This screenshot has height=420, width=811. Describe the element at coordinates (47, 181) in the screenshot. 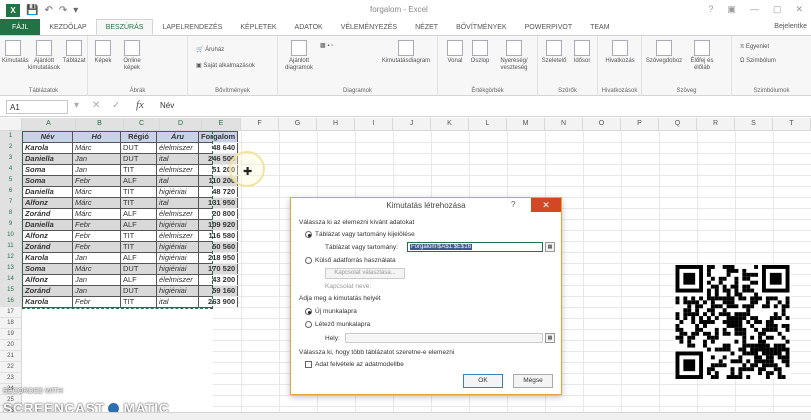

I see `table-cell: Soma` at that location.